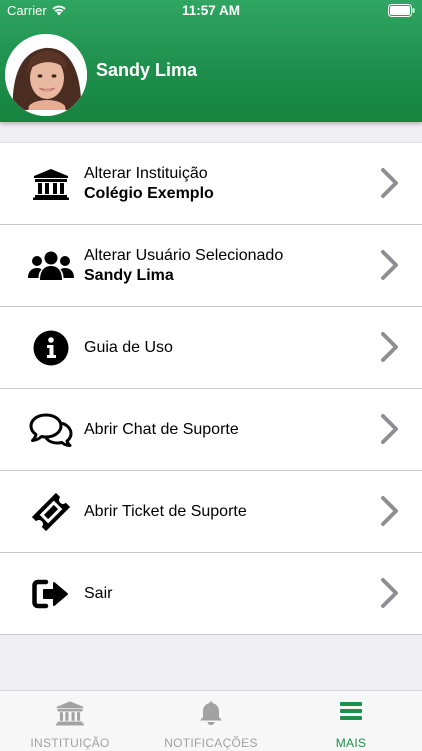 The image size is (422, 751). Describe the element at coordinates (211, 266) in the screenshot. I see `menu-item-change-user: Alterar Usuário Selecionado Sandy Lima` at that location.